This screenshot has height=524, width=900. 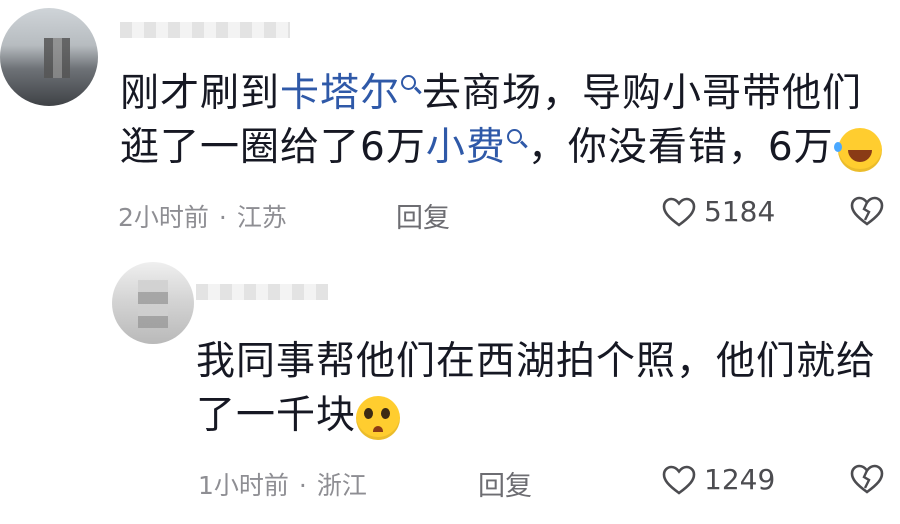 What do you see at coordinates (163, 217) in the screenshot?
I see `timestamp: 2小时前` at bounding box center [163, 217].